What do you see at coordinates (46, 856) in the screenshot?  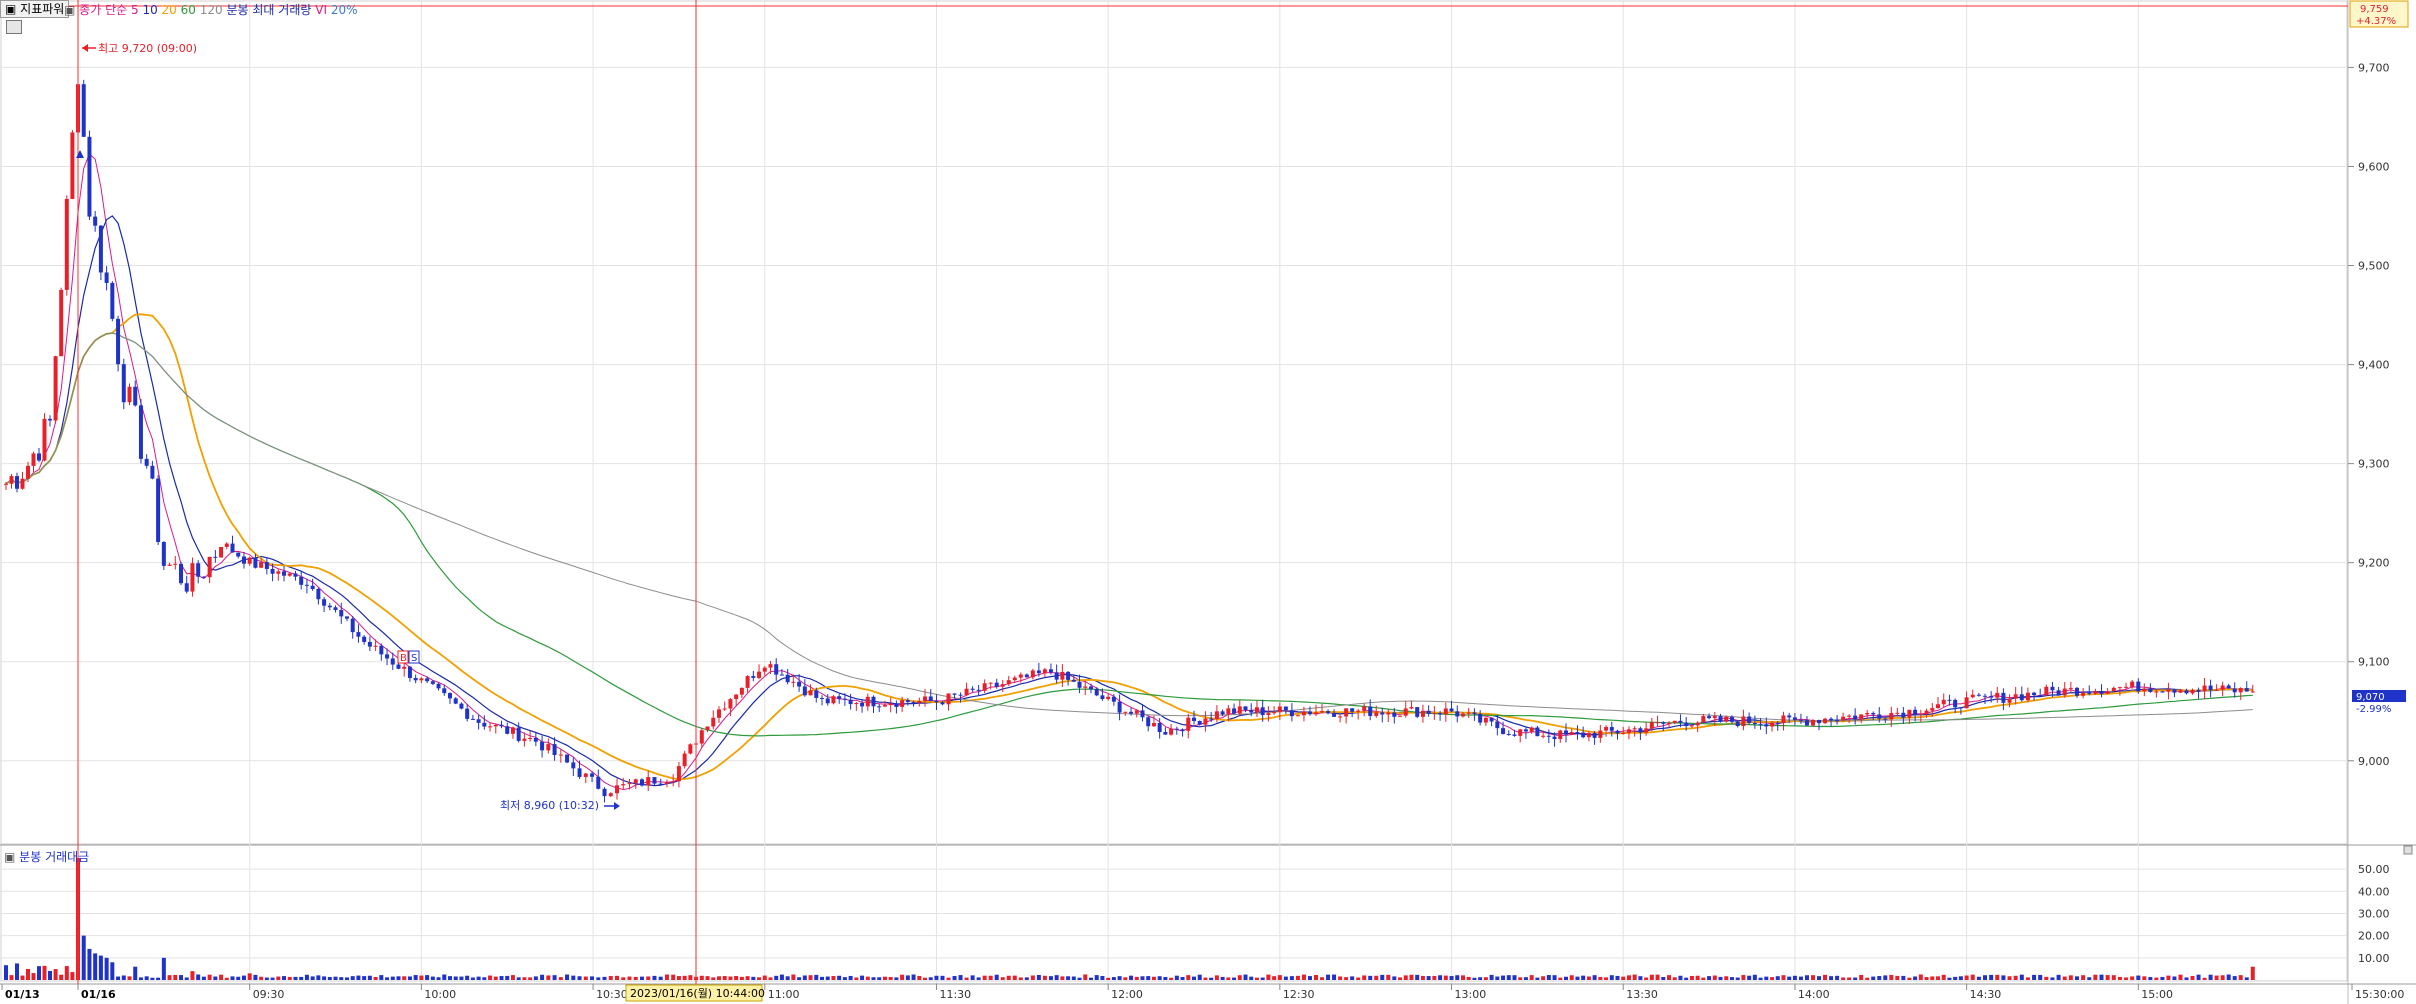 I see `volume-legend: ▣ 분봉 거래대금` at bounding box center [46, 856].